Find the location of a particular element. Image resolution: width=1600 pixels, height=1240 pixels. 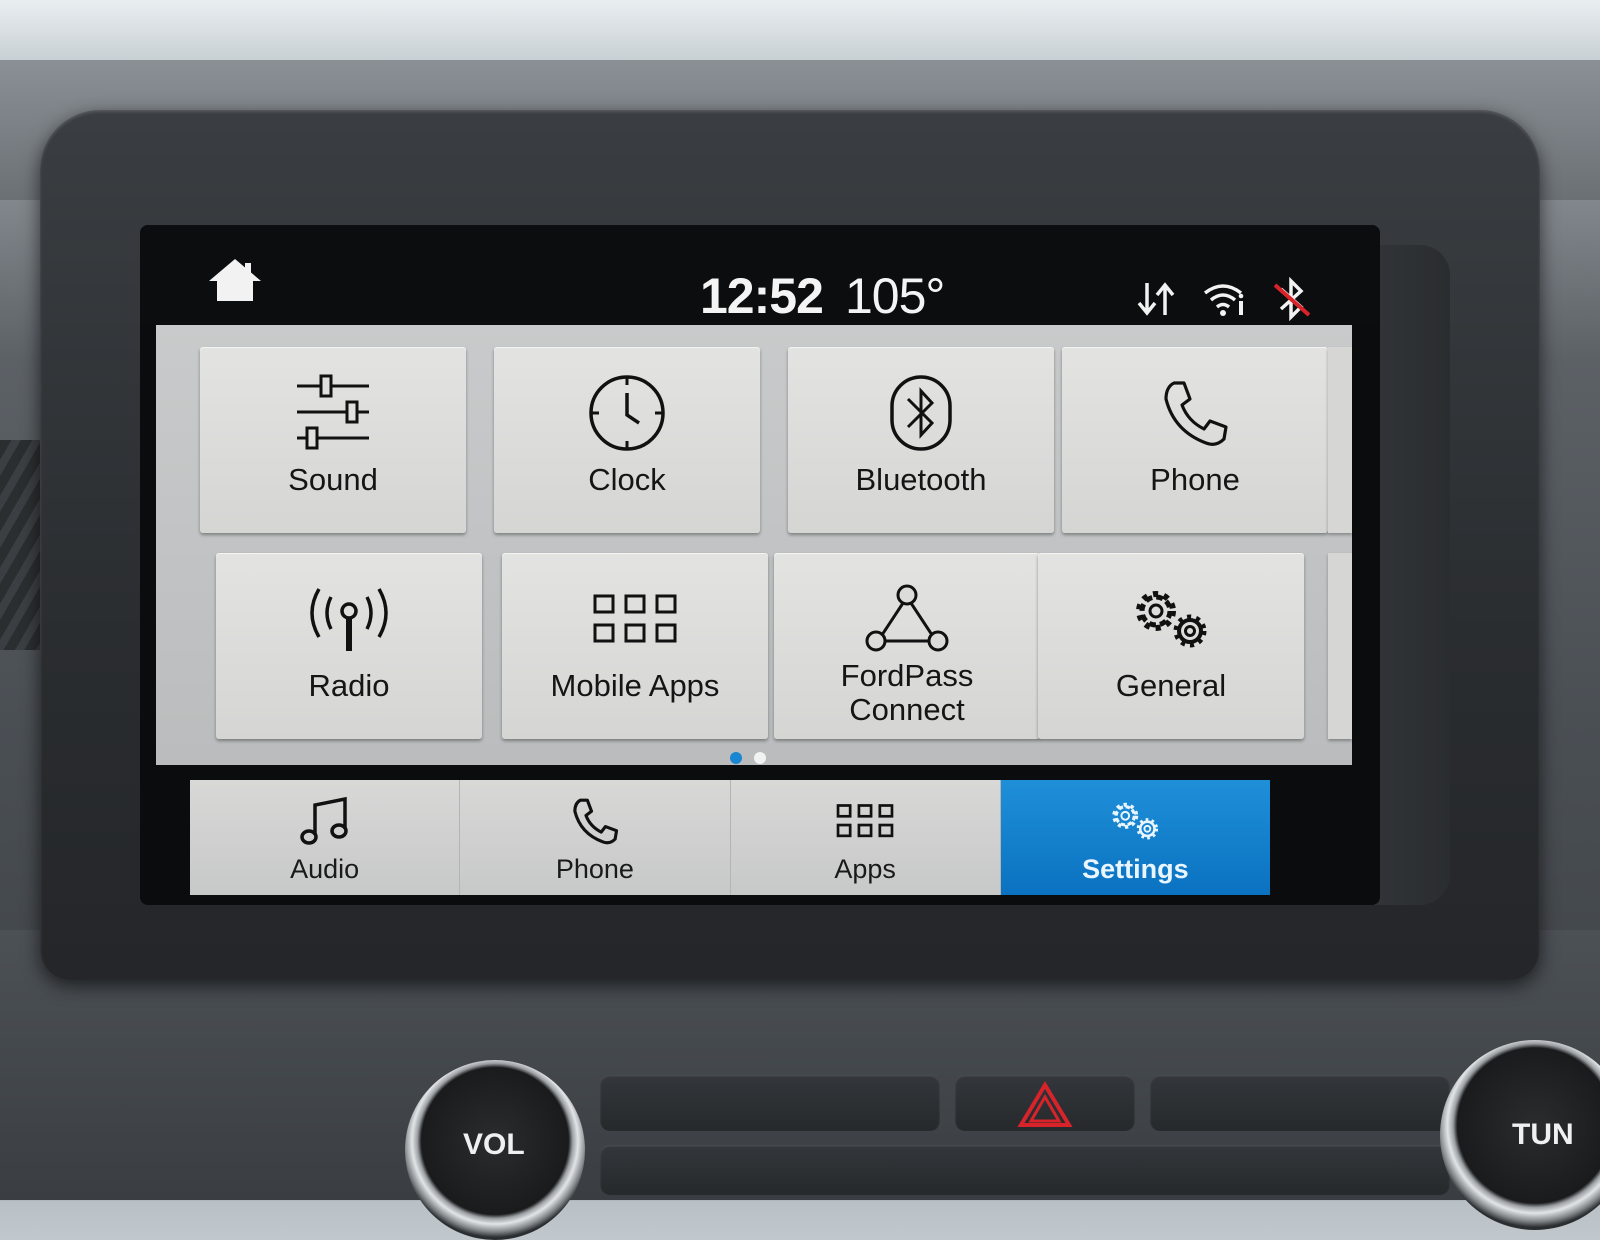

nav-phone-label: Phone is located at coordinates (594, 869).